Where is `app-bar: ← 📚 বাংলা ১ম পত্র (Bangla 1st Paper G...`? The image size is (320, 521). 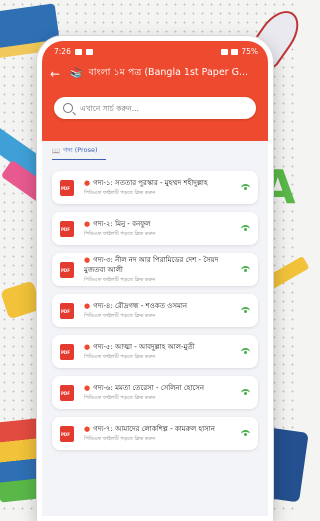
app-bar: ← 📚 বাংলা ১ম পত্র (Bangla 1st Paper G... is located at coordinates (155, 73).